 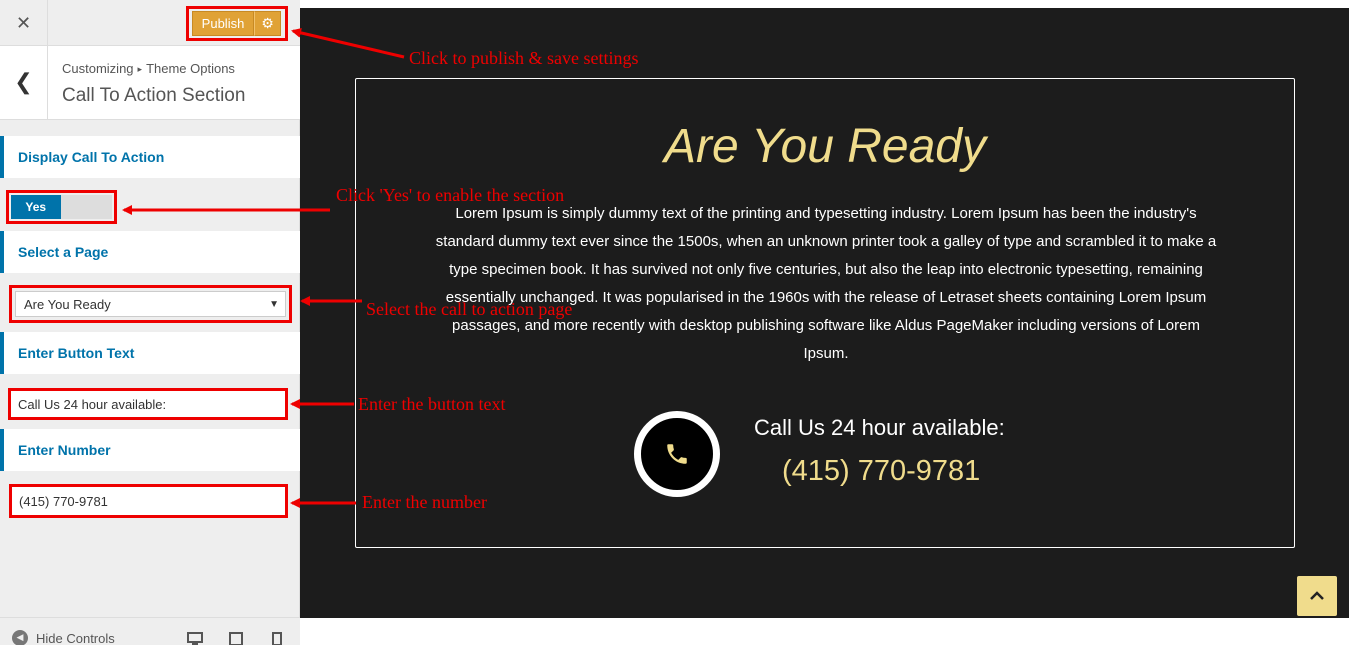 I want to click on number-input: (415) 770-9781, so click(x=148, y=501).